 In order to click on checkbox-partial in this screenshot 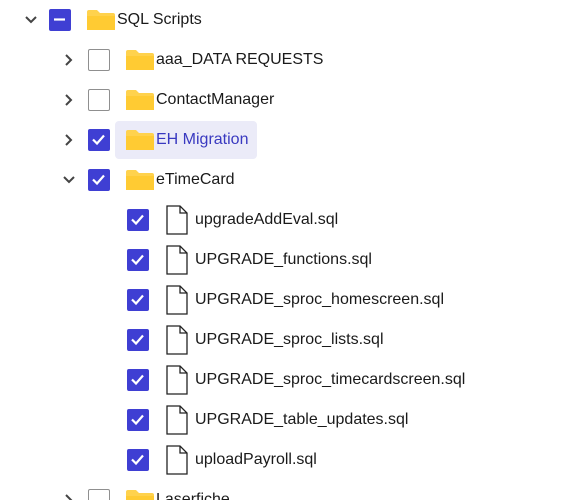, I will do `click(60, 20)`.